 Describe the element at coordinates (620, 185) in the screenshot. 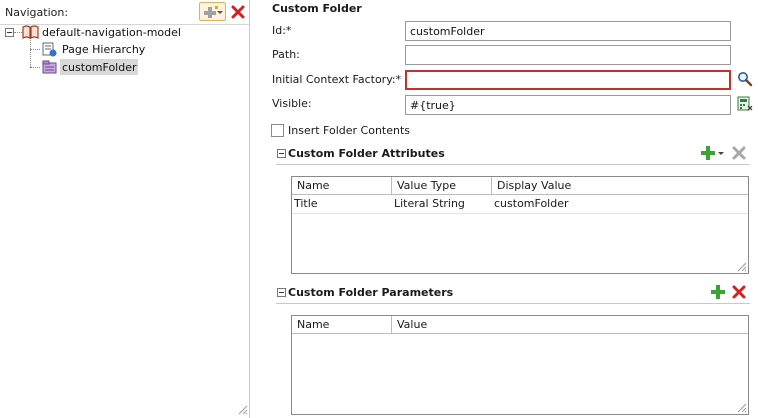

I see `column-header-display-value: Display Value` at that location.